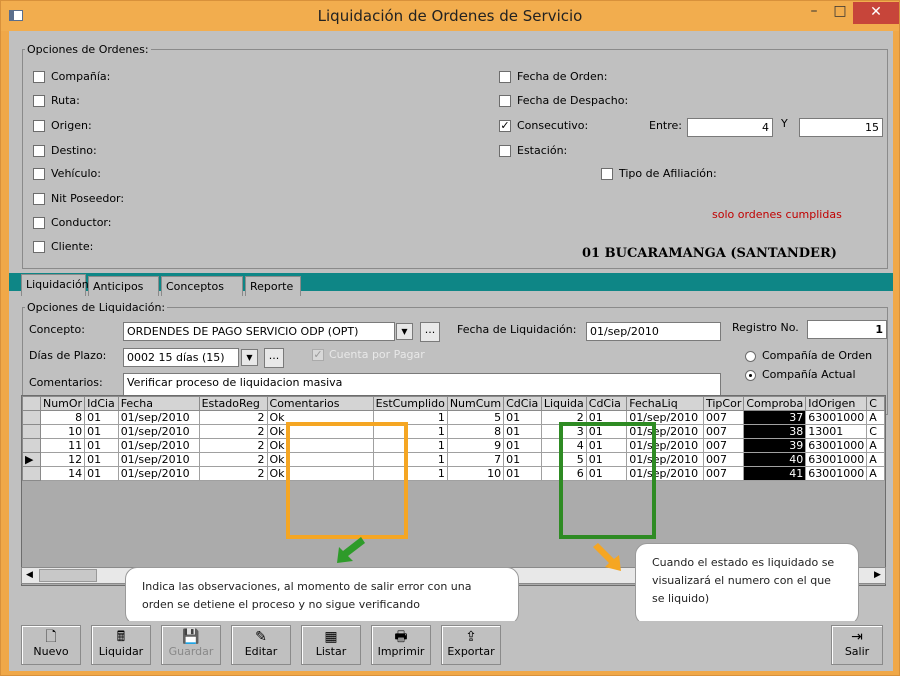 The width and height of the screenshot is (905, 680). I want to click on grid-cell: 41, so click(775, 473).